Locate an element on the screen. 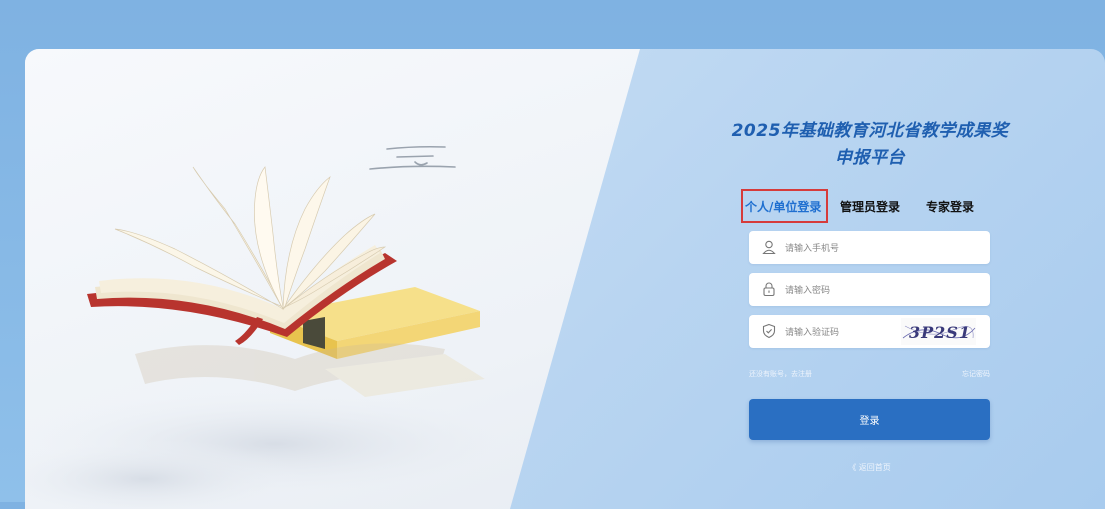 This screenshot has width=1105, height=509. platform-title: 2025年基础教育河北省教学成果奖 申报平台 is located at coordinates (870, 145).